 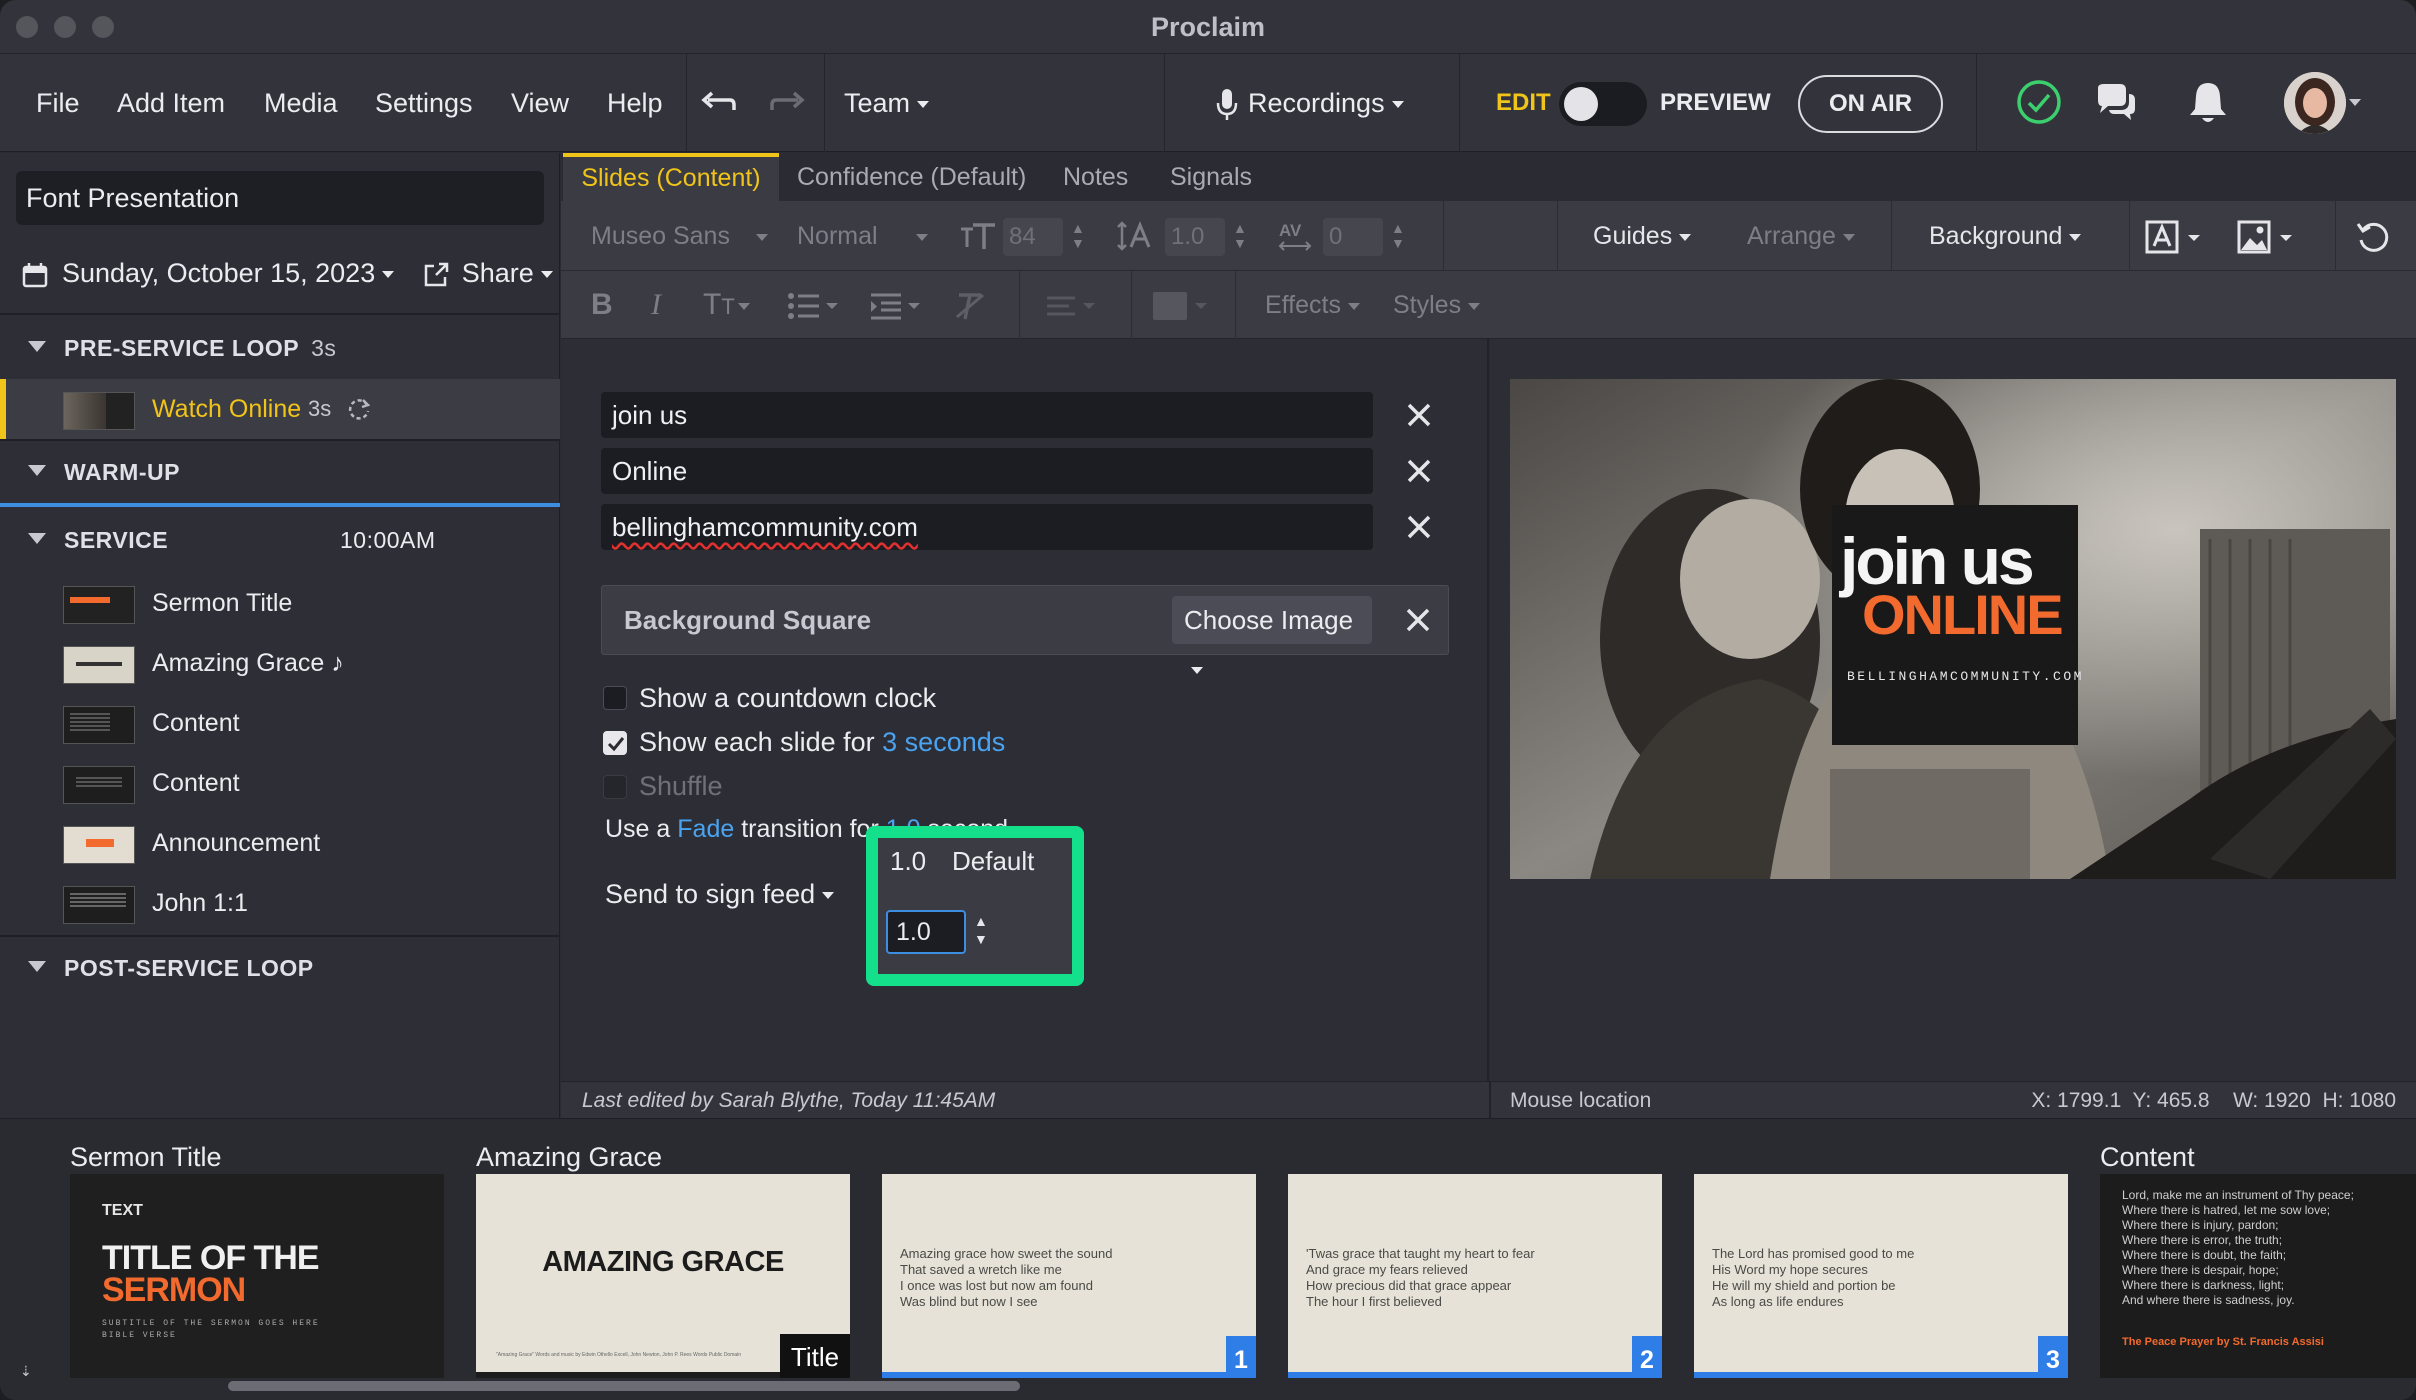 What do you see at coordinates (987, 471) in the screenshot?
I see `text-field-online: Online` at bounding box center [987, 471].